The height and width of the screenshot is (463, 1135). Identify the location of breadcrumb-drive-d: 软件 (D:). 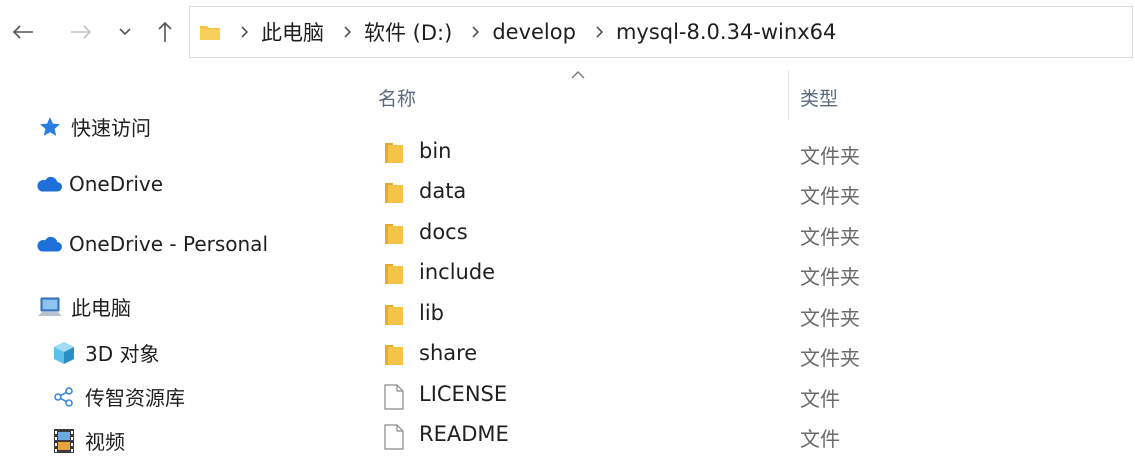
(408, 32).